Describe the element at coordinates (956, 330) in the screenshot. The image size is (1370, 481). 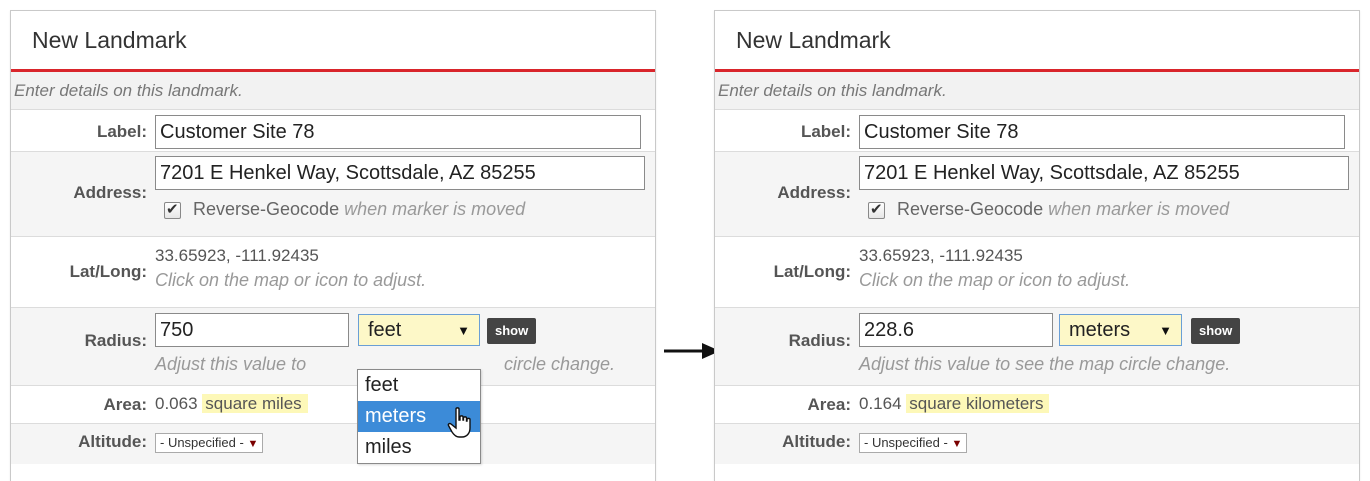
I see `radius-input: 228.6` at that location.